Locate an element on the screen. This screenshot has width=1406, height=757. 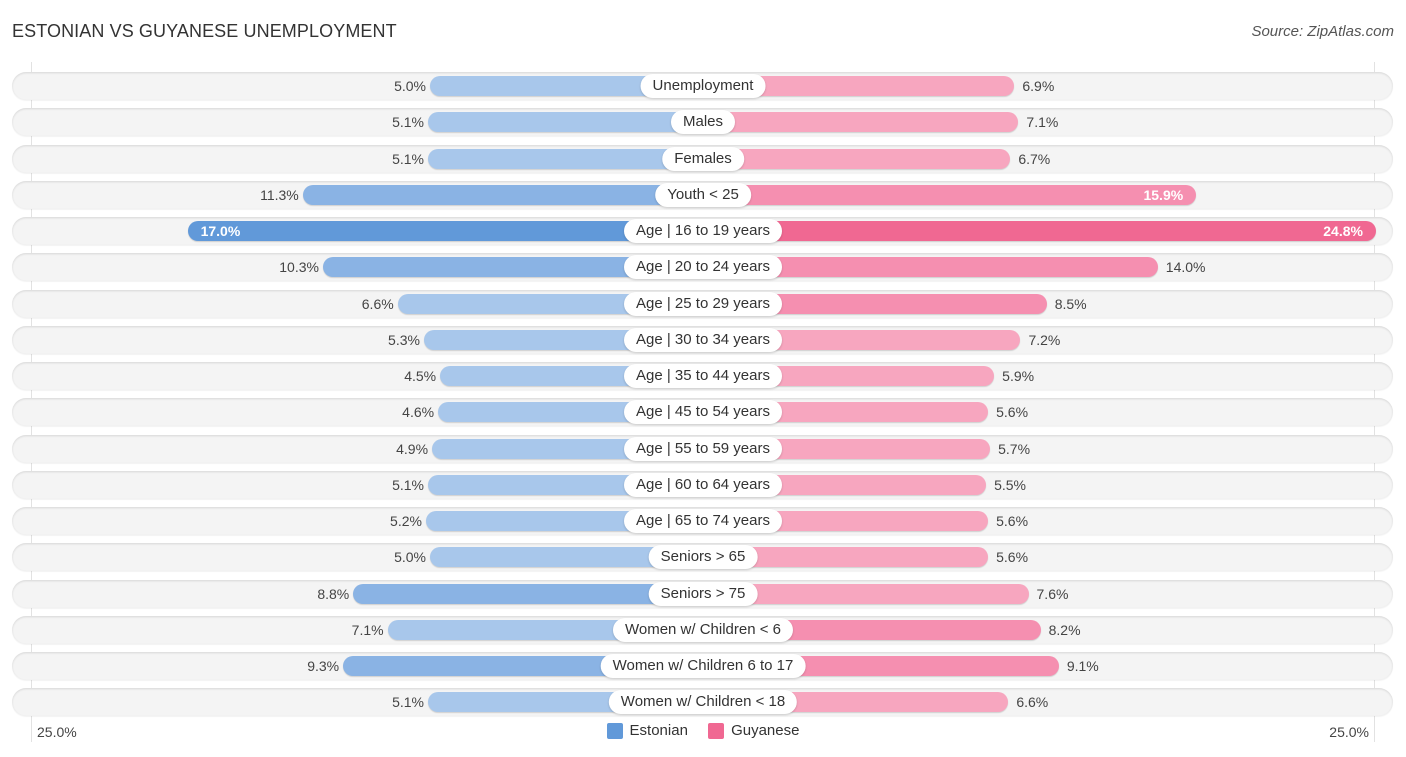
category-label: Age | 35 to 44 years is located at coordinates (703, 376).